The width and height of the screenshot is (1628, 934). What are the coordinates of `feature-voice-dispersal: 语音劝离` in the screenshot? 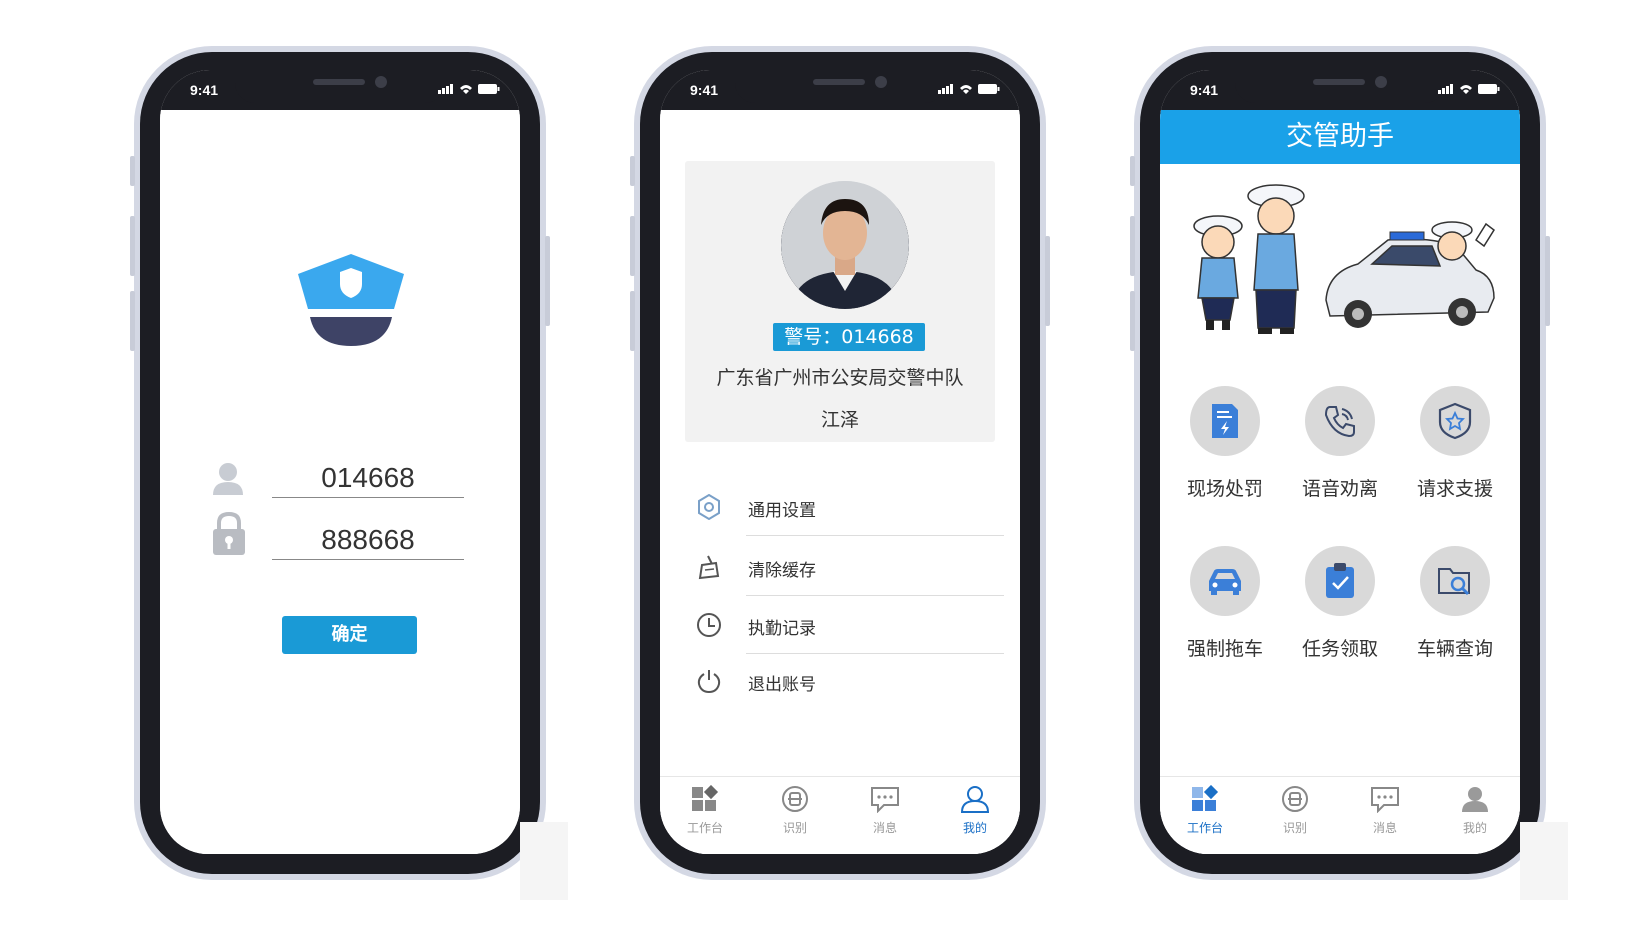 It's located at (1340, 443).